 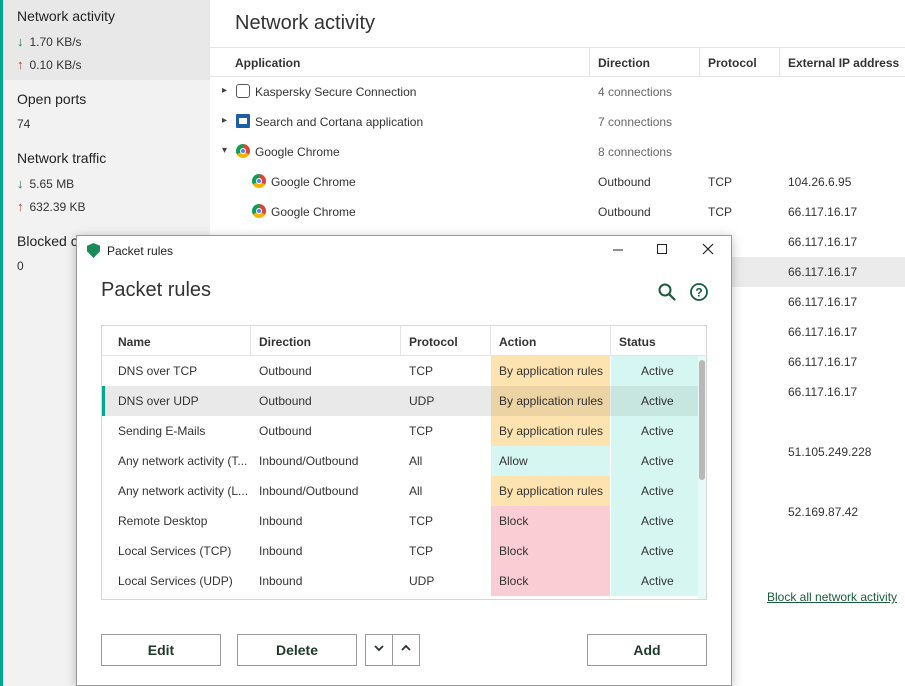 What do you see at coordinates (134, 342) in the screenshot?
I see `column-name: Name` at bounding box center [134, 342].